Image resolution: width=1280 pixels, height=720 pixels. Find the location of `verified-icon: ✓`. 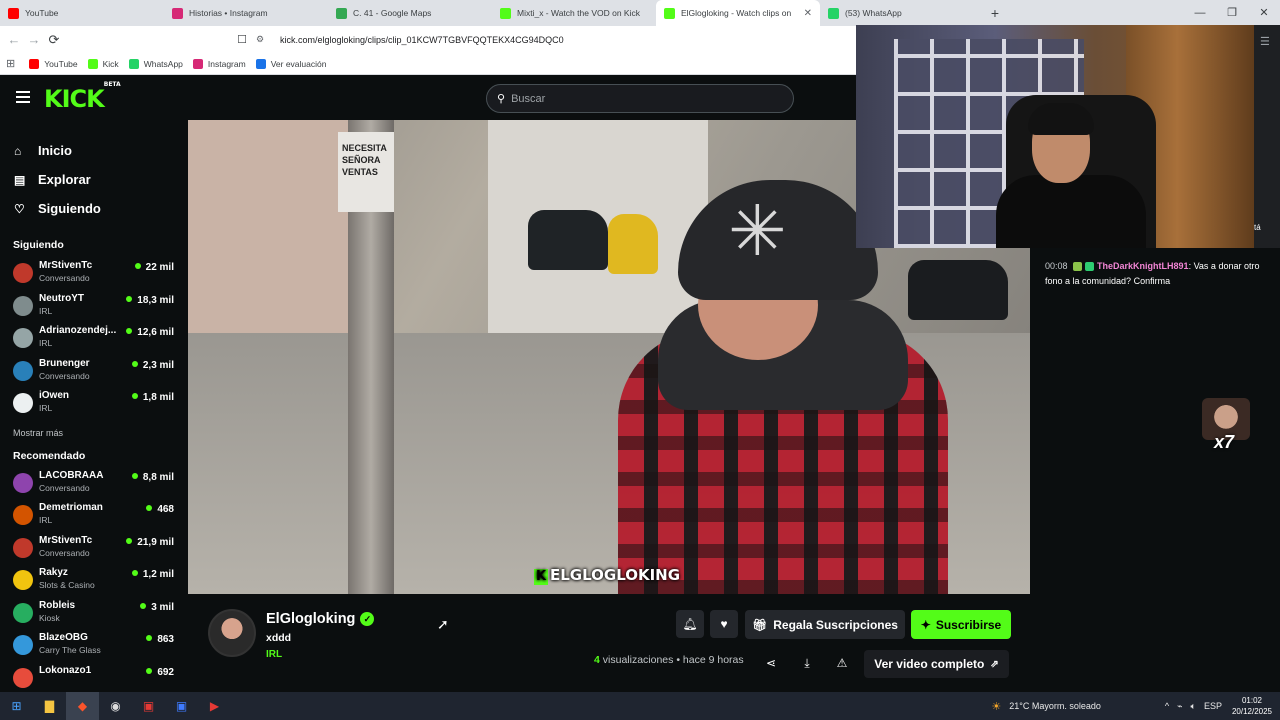

verified-icon: ✓ is located at coordinates (367, 619).